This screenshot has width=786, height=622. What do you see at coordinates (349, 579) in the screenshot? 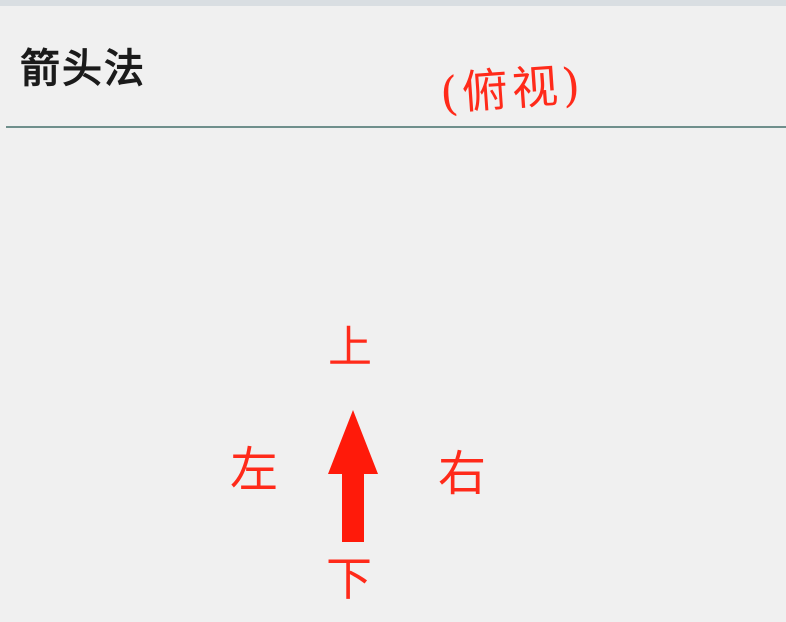
I see `direction-label-down: 下` at bounding box center [349, 579].